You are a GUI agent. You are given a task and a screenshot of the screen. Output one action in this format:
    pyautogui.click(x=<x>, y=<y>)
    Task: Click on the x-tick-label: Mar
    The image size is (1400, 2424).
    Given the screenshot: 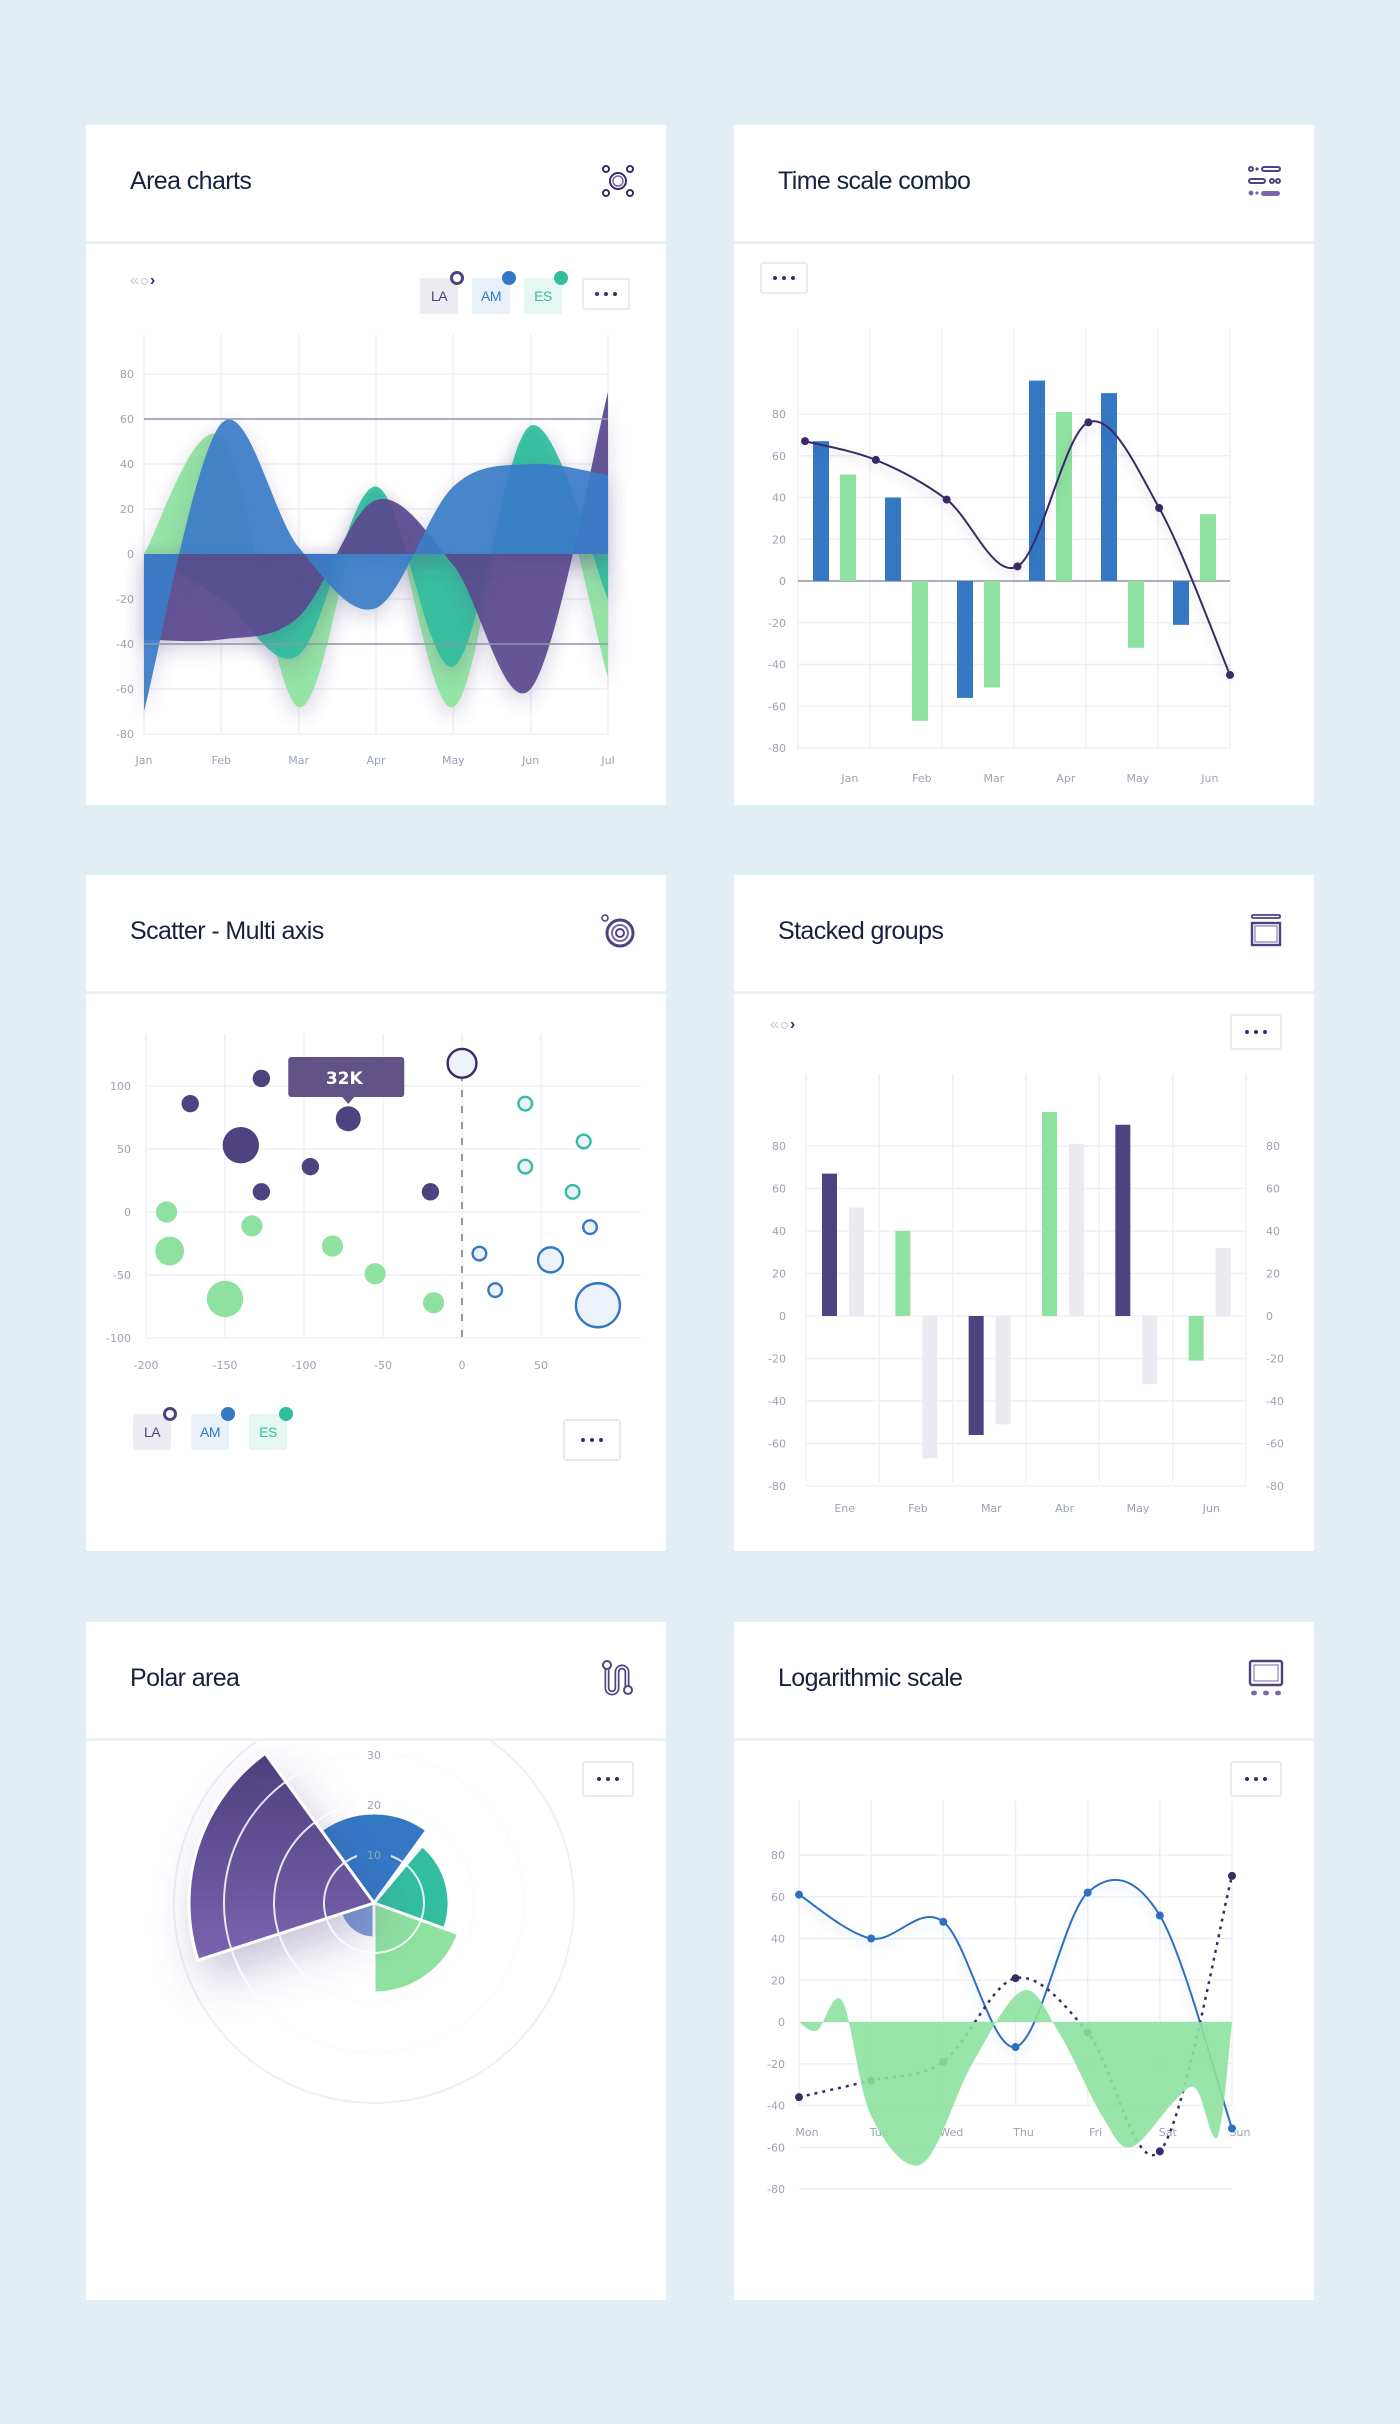 What is the action you would take?
    pyautogui.click(x=993, y=778)
    